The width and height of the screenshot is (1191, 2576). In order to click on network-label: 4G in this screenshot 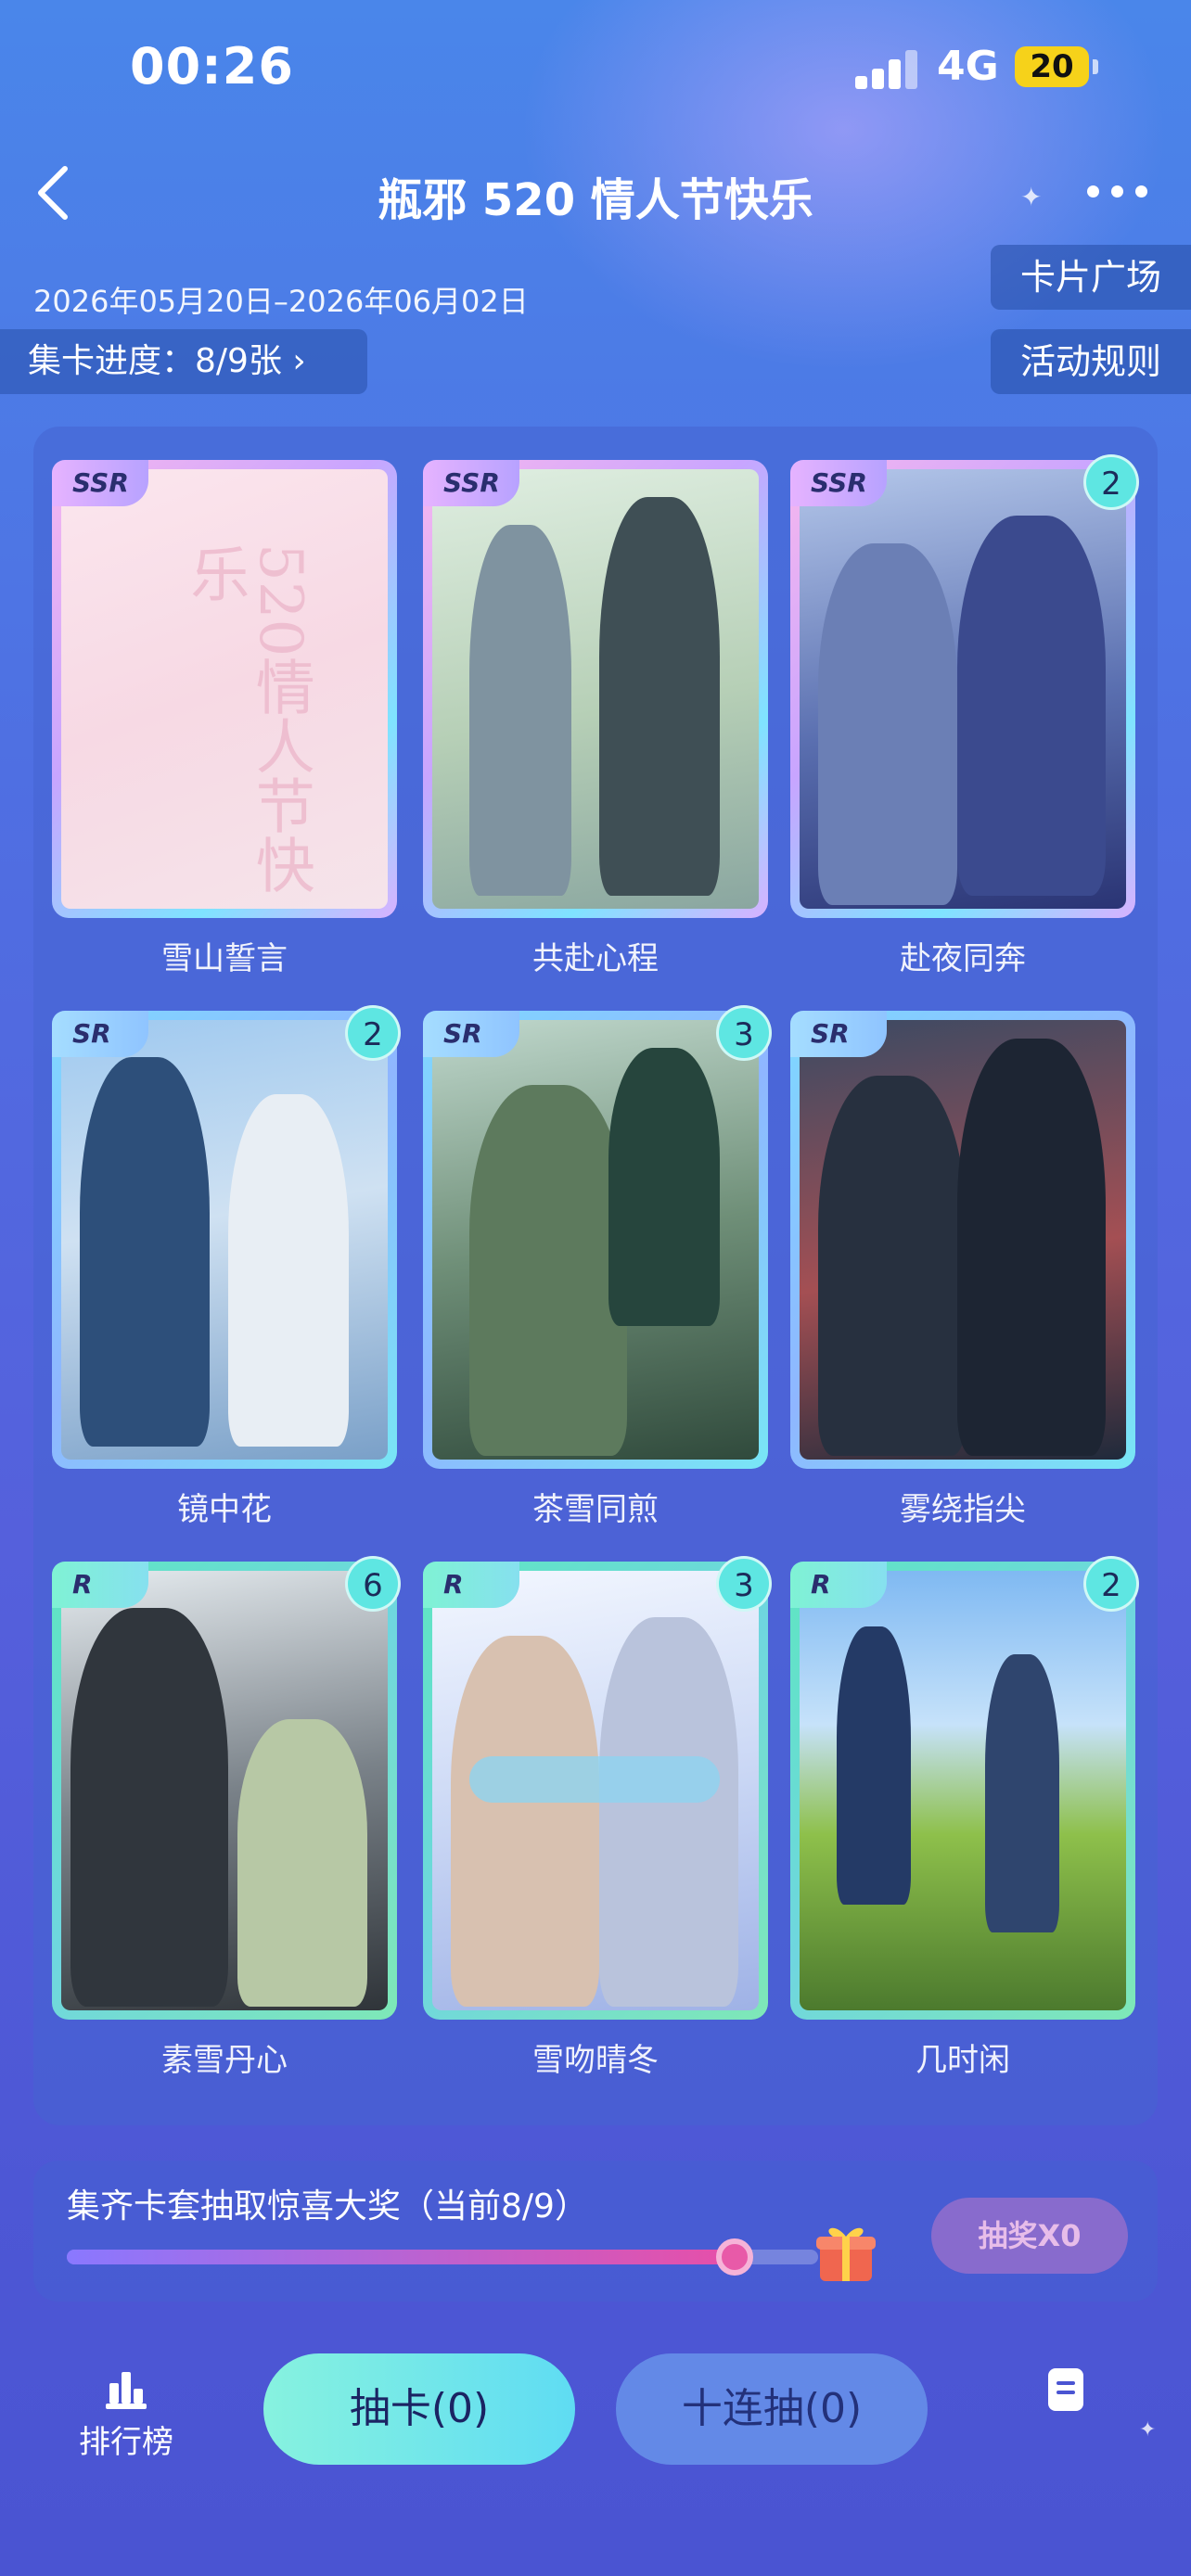, I will do `click(968, 66)`.